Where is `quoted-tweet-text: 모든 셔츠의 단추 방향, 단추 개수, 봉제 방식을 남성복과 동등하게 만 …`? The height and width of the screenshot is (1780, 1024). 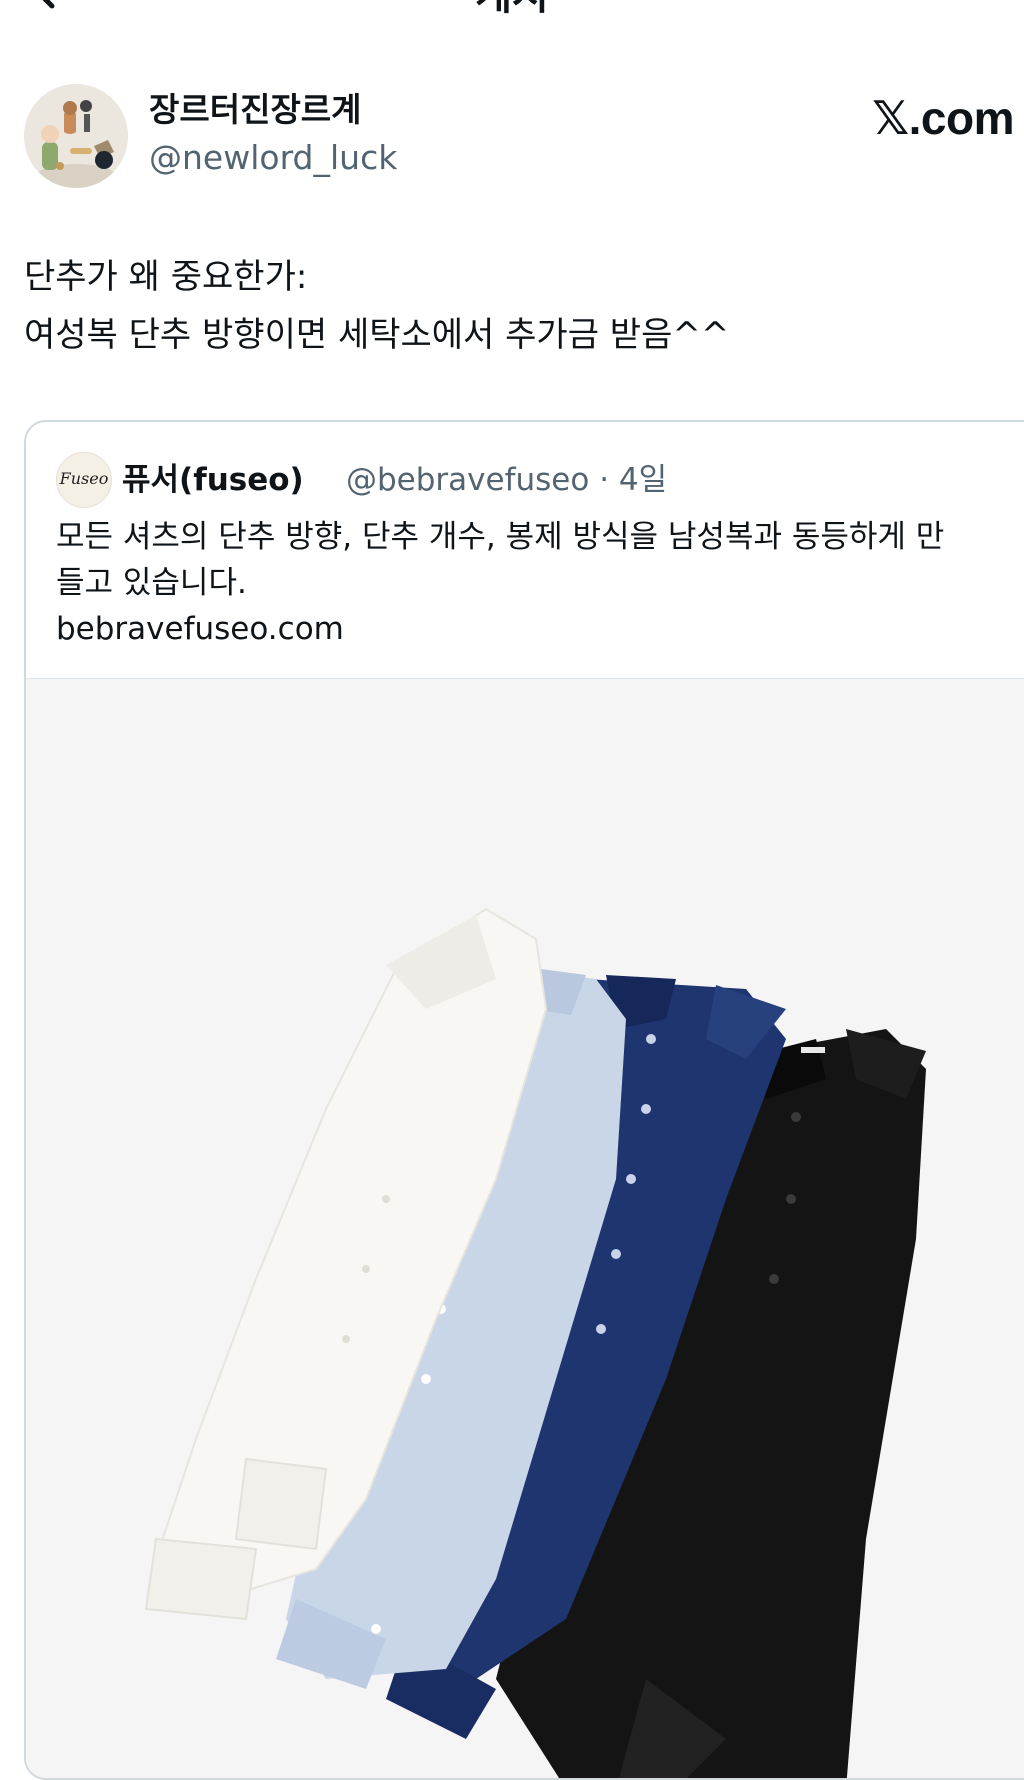 quoted-tweet-text: 모든 셔츠의 단추 방향, 단추 개수, 봉제 방식을 남성복과 동등하게 만 … is located at coordinates (536, 583).